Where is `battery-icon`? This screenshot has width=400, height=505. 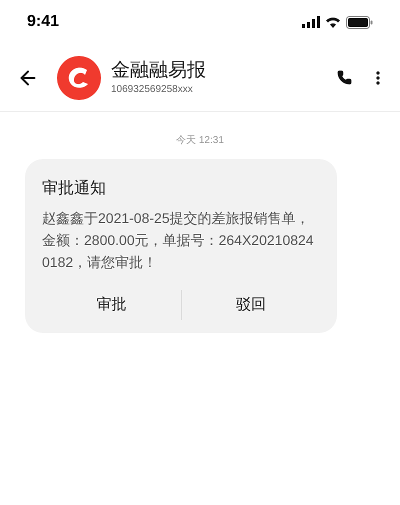 battery-icon is located at coordinates (359, 22).